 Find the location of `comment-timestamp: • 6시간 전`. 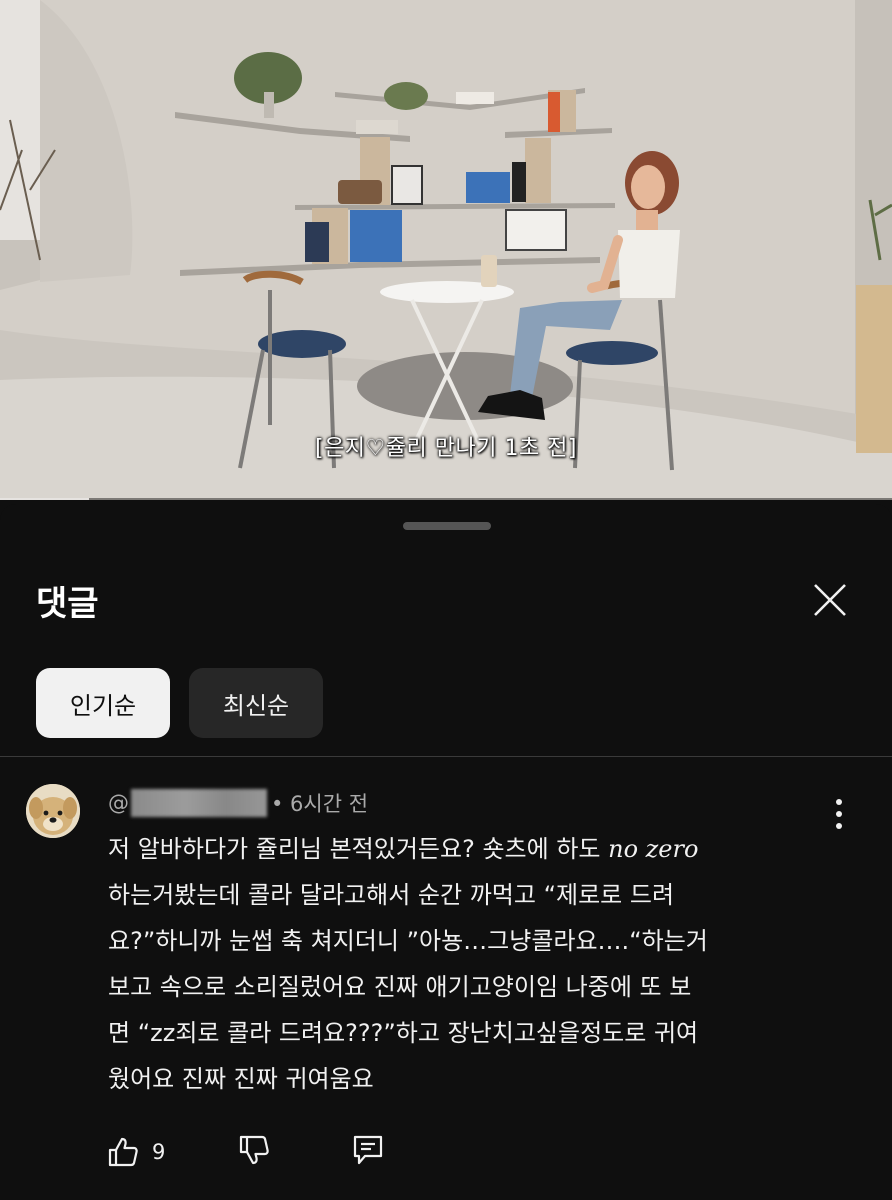

comment-timestamp: • 6시간 전 is located at coordinates (320, 804).